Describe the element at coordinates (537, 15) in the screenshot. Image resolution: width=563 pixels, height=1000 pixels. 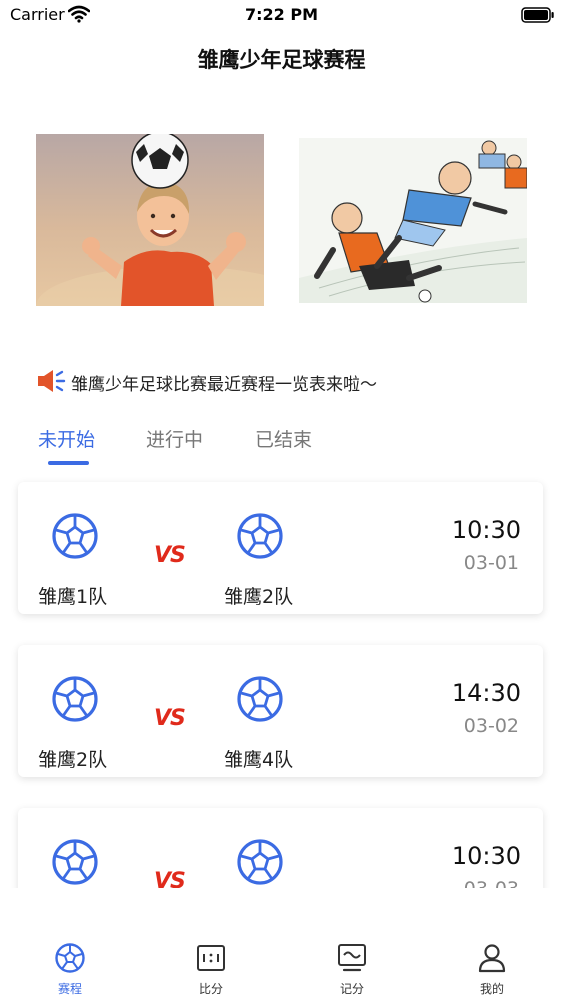
I see `battery-icon` at that location.